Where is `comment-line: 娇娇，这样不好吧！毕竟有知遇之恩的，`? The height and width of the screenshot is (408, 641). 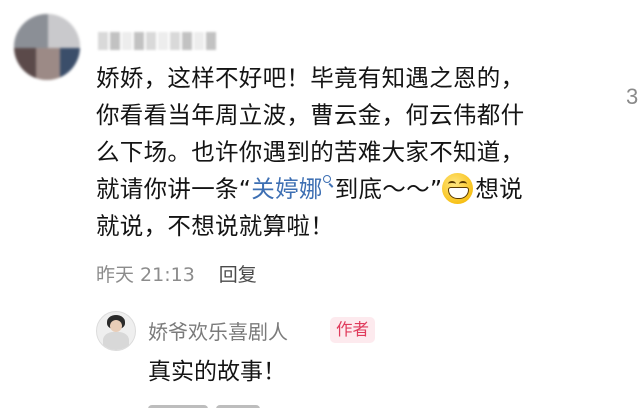
comment-line: 娇娇，这样不好吧！毕竟有知遇之恩的， is located at coordinates (310, 78).